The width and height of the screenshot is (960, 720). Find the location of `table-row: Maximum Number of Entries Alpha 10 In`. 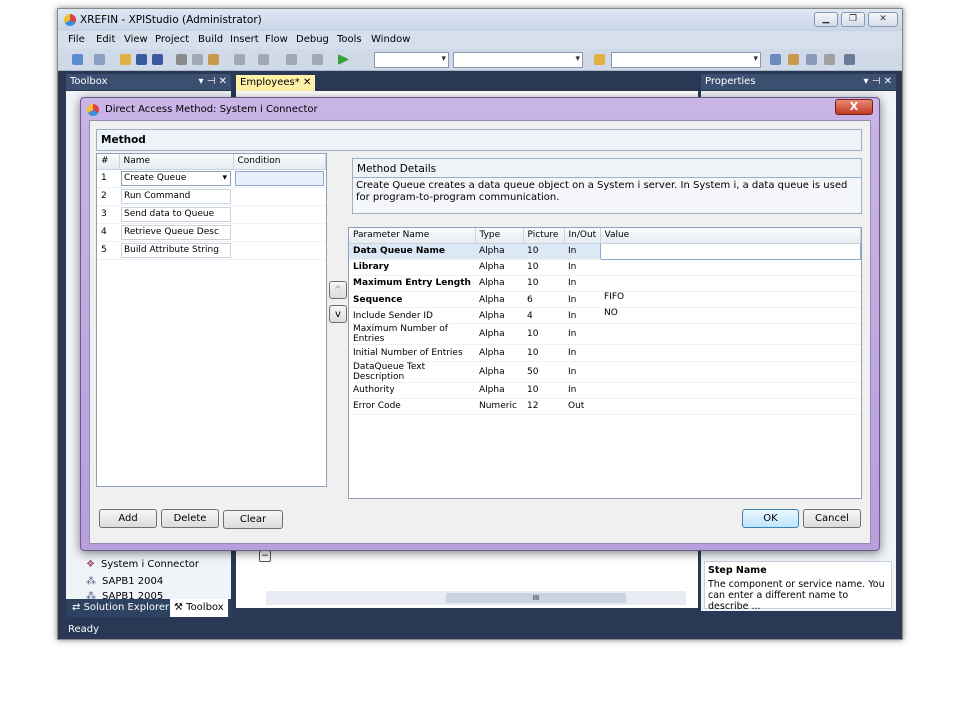

table-row: Maximum Number of Entries Alpha 10 In is located at coordinates (605, 334).